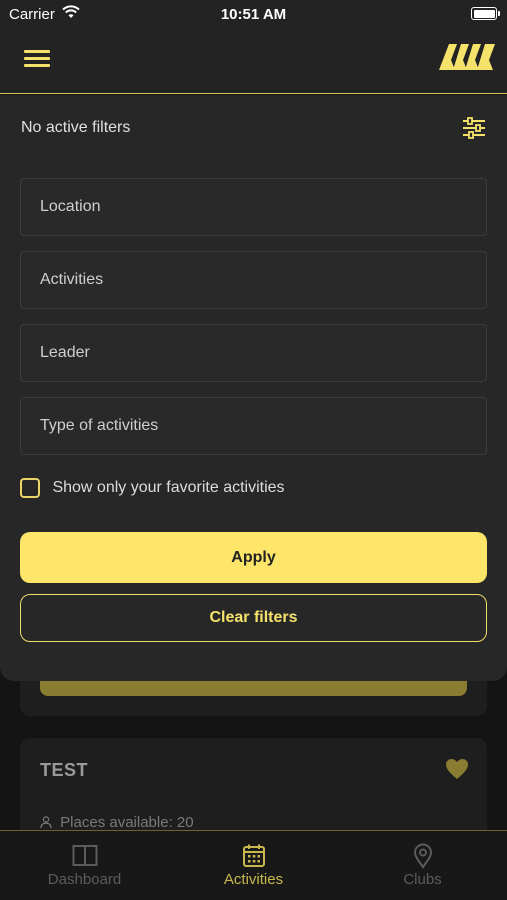 The width and height of the screenshot is (507, 900). What do you see at coordinates (76, 127) in the screenshot?
I see `filter-status-text: No active filters` at bounding box center [76, 127].